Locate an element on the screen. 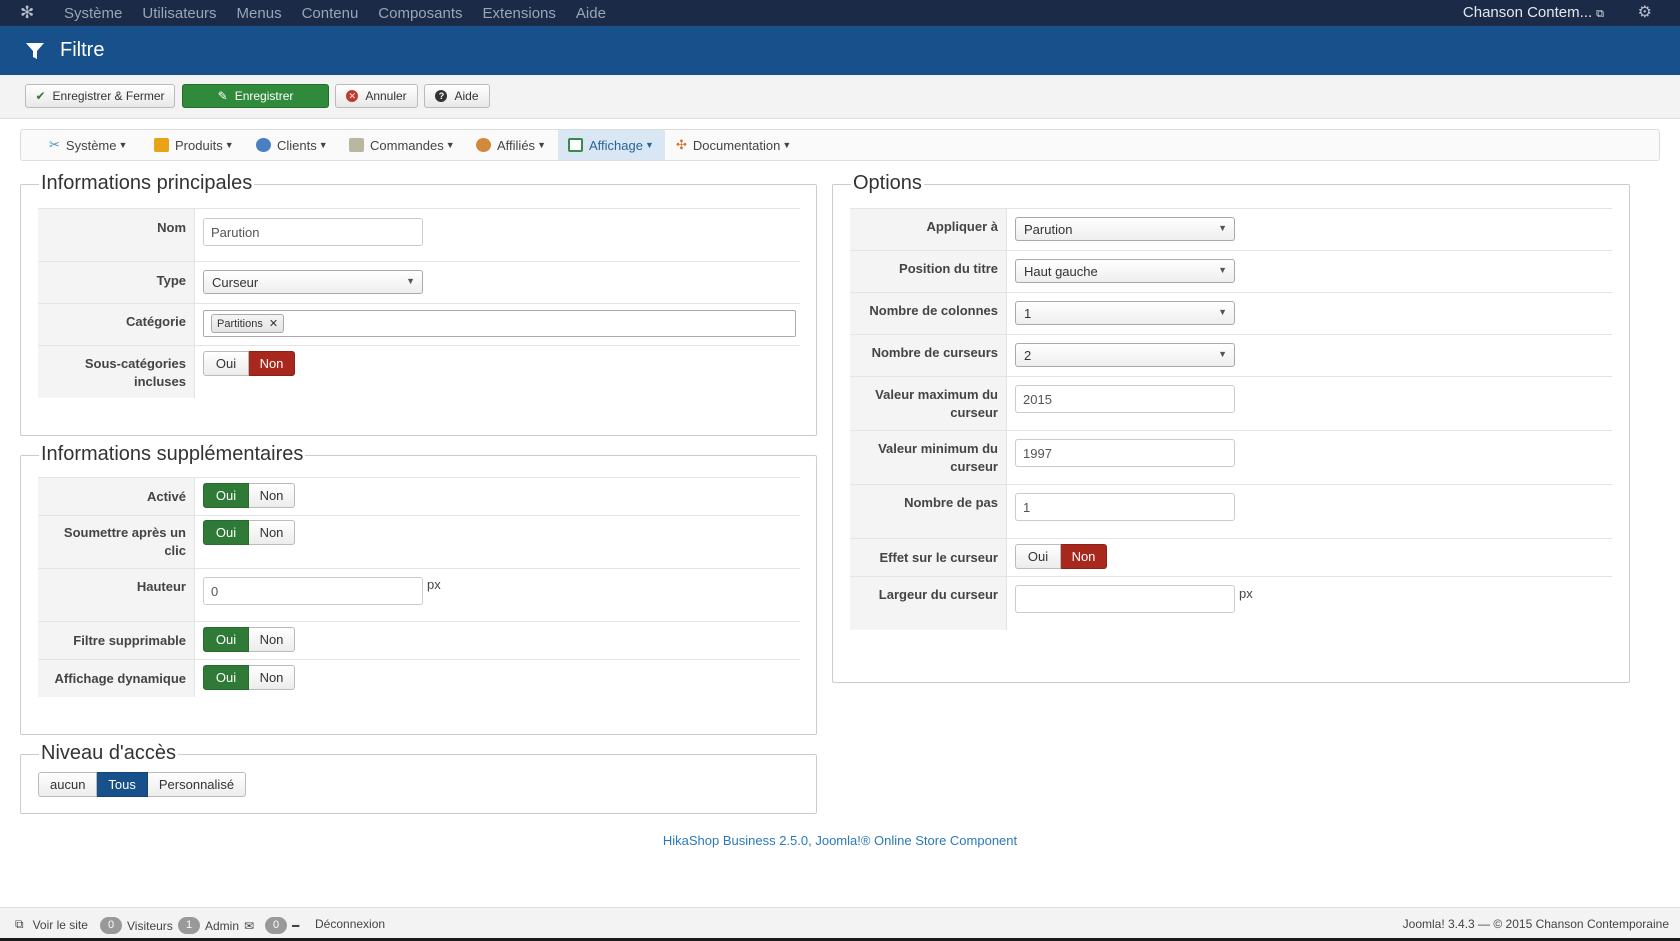 The height and width of the screenshot is (941, 1680). submenu-item-systeme: ✂ Système ▼ is located at coordinates (88, 145).